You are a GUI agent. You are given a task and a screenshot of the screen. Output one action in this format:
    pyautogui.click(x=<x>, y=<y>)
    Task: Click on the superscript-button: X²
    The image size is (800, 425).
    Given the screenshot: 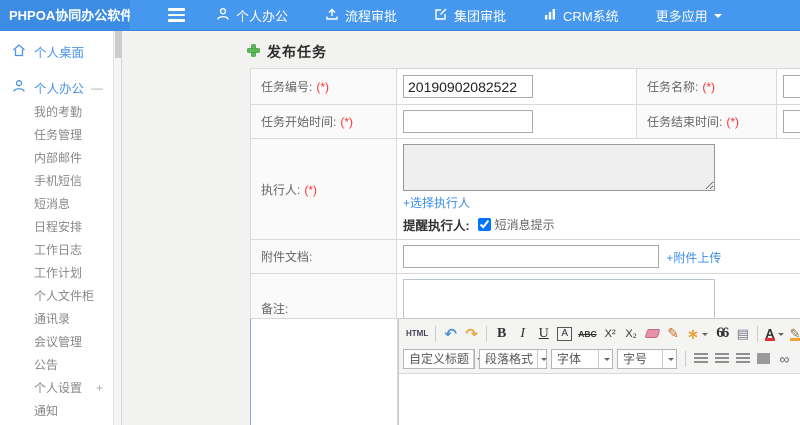 What is the action you would take?
    pyautogui.click(x=610, y=333)
    